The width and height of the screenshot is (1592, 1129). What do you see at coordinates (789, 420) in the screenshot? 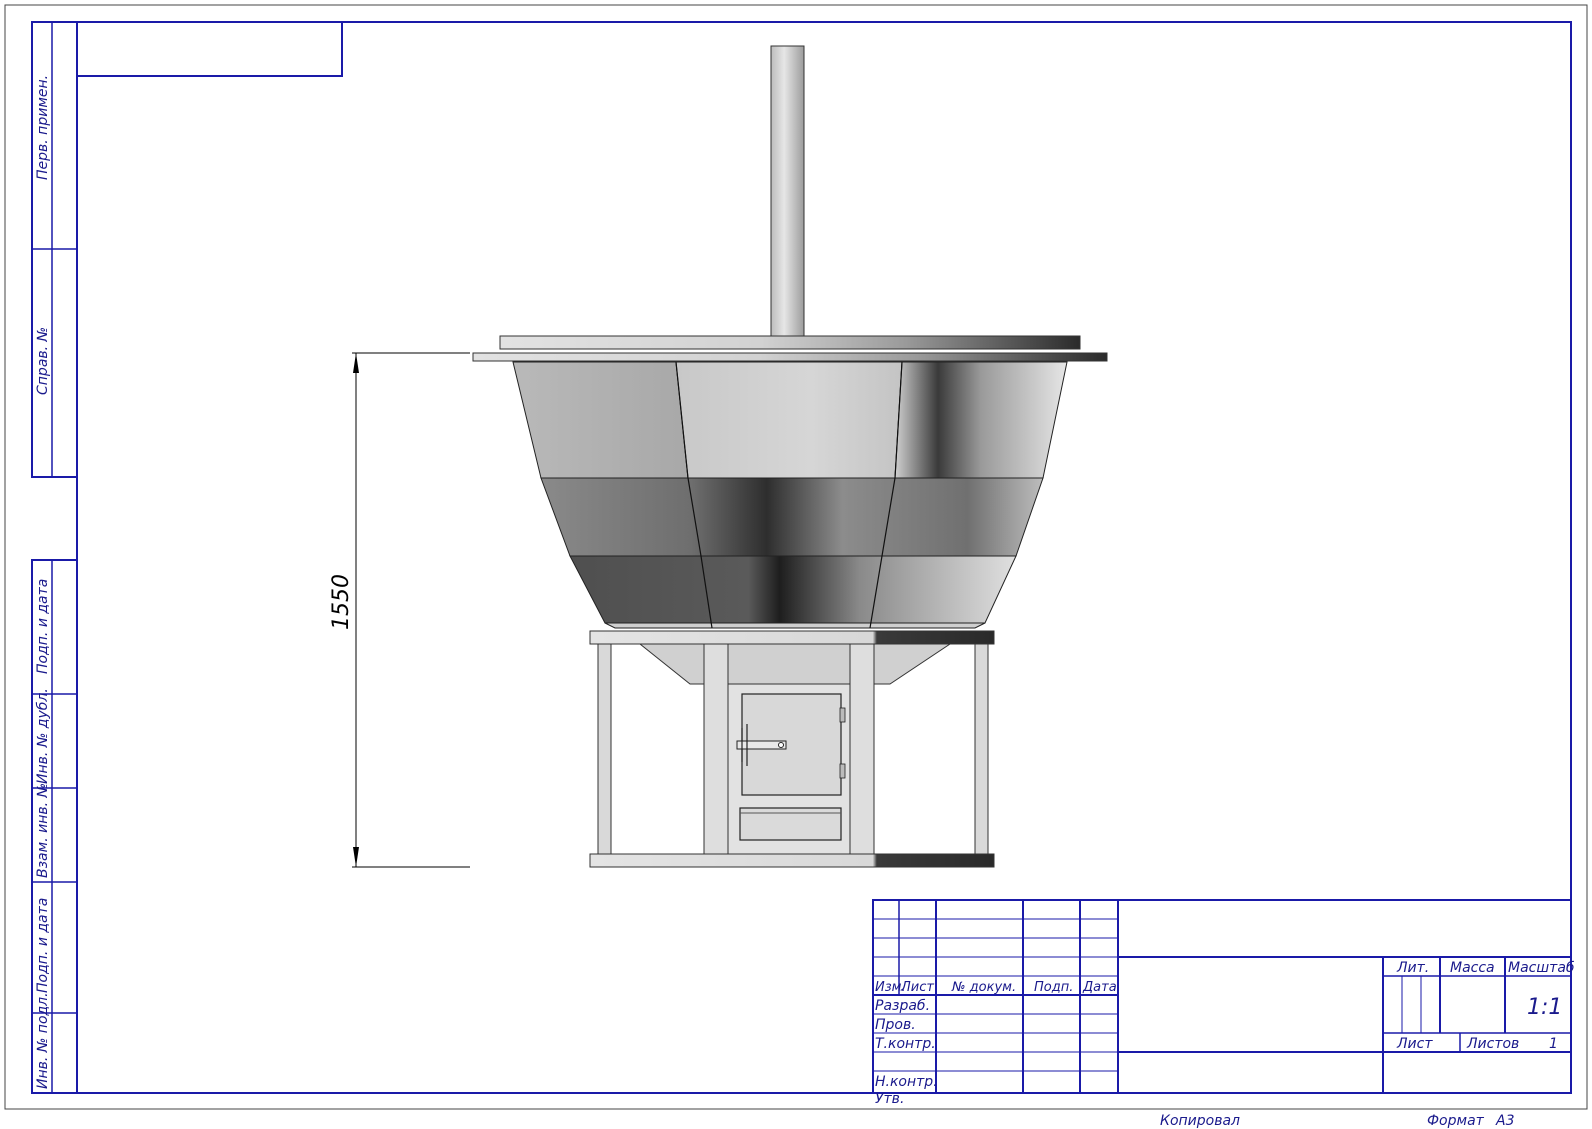
I see `bowl-band-upper-mid` at bounding box center [789, 420].